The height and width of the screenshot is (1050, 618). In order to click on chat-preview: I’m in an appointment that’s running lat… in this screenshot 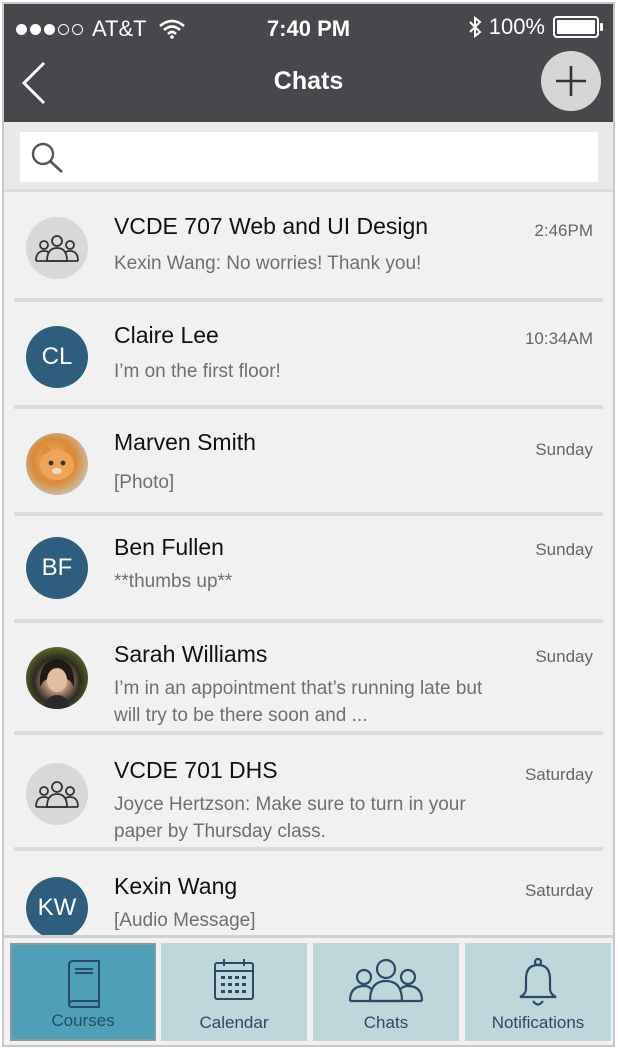, I will do `click(298, 702)`.